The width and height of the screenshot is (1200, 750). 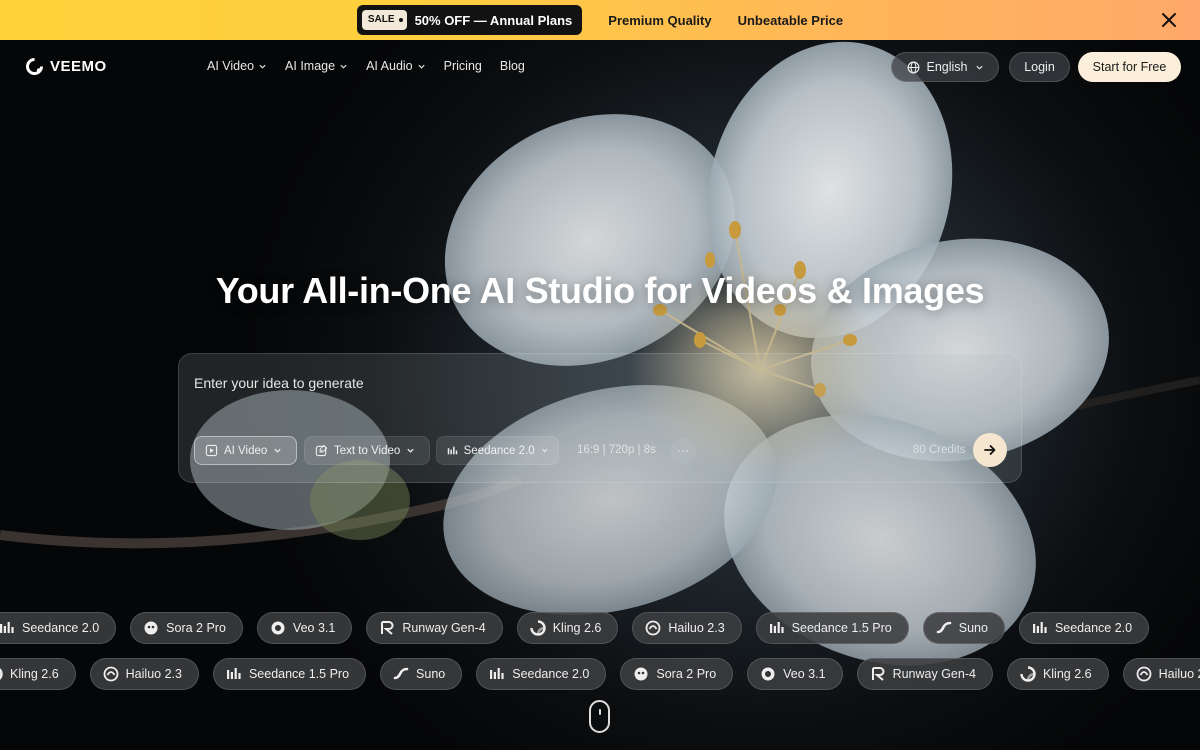 I want to click on nav-link-ai-audio: AI Audio, so click(x=396, y=66).